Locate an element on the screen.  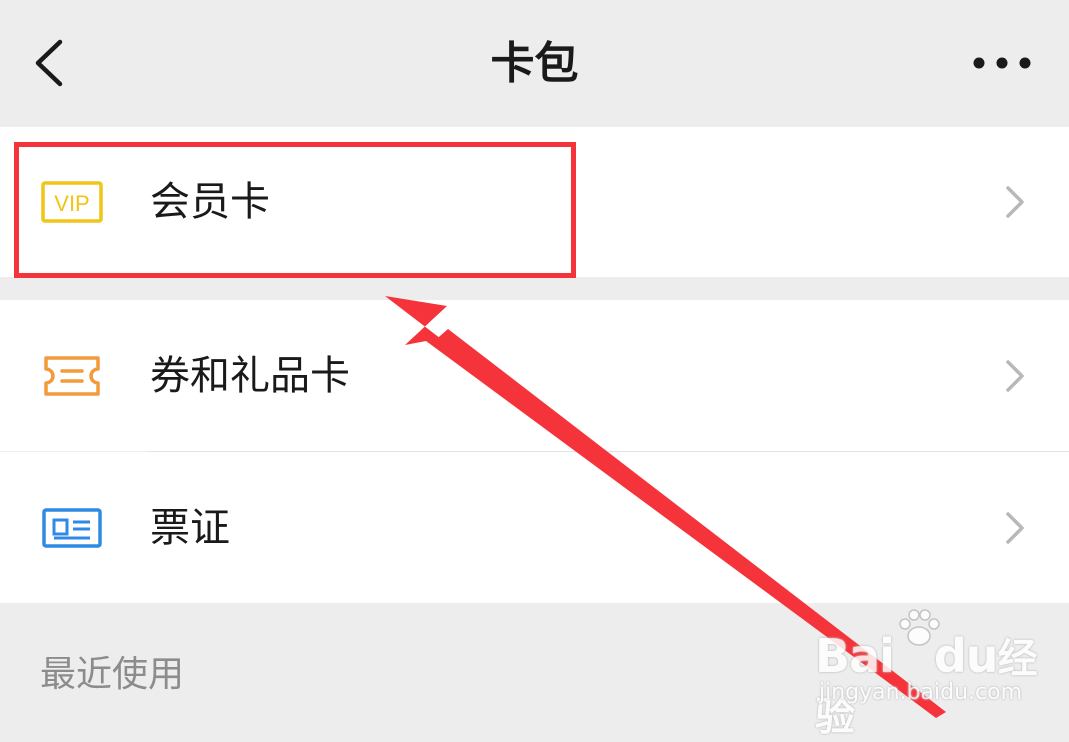
svg-text: VIP is located at coordinates (71, 203).